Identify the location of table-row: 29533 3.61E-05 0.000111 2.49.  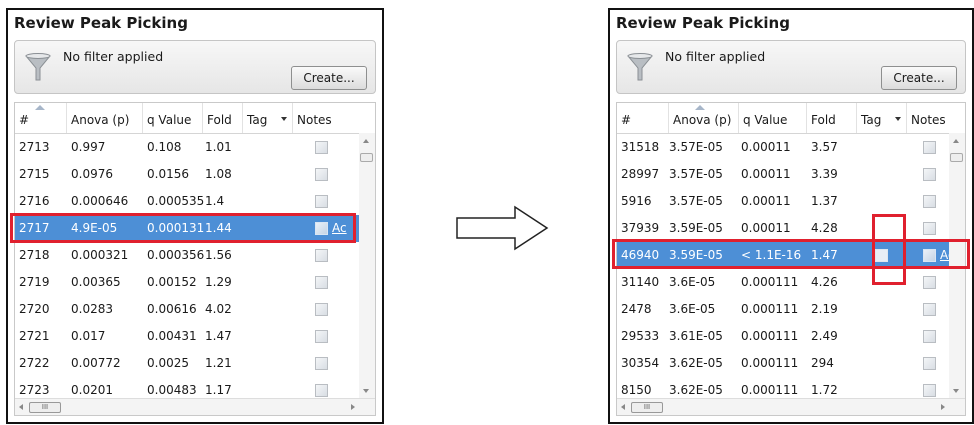
(783, 336).